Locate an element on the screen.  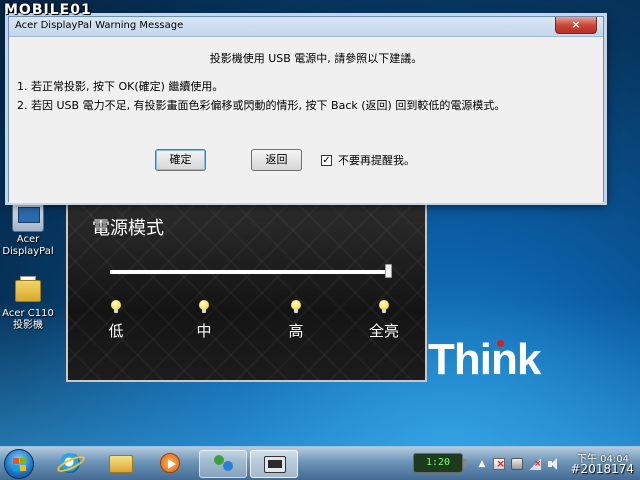
desktop-icon-acer-c110: Acer C110 投影機 is located at coordinates (28, 303).